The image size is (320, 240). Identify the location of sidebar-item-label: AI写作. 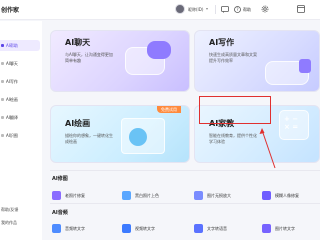
(12, 81).